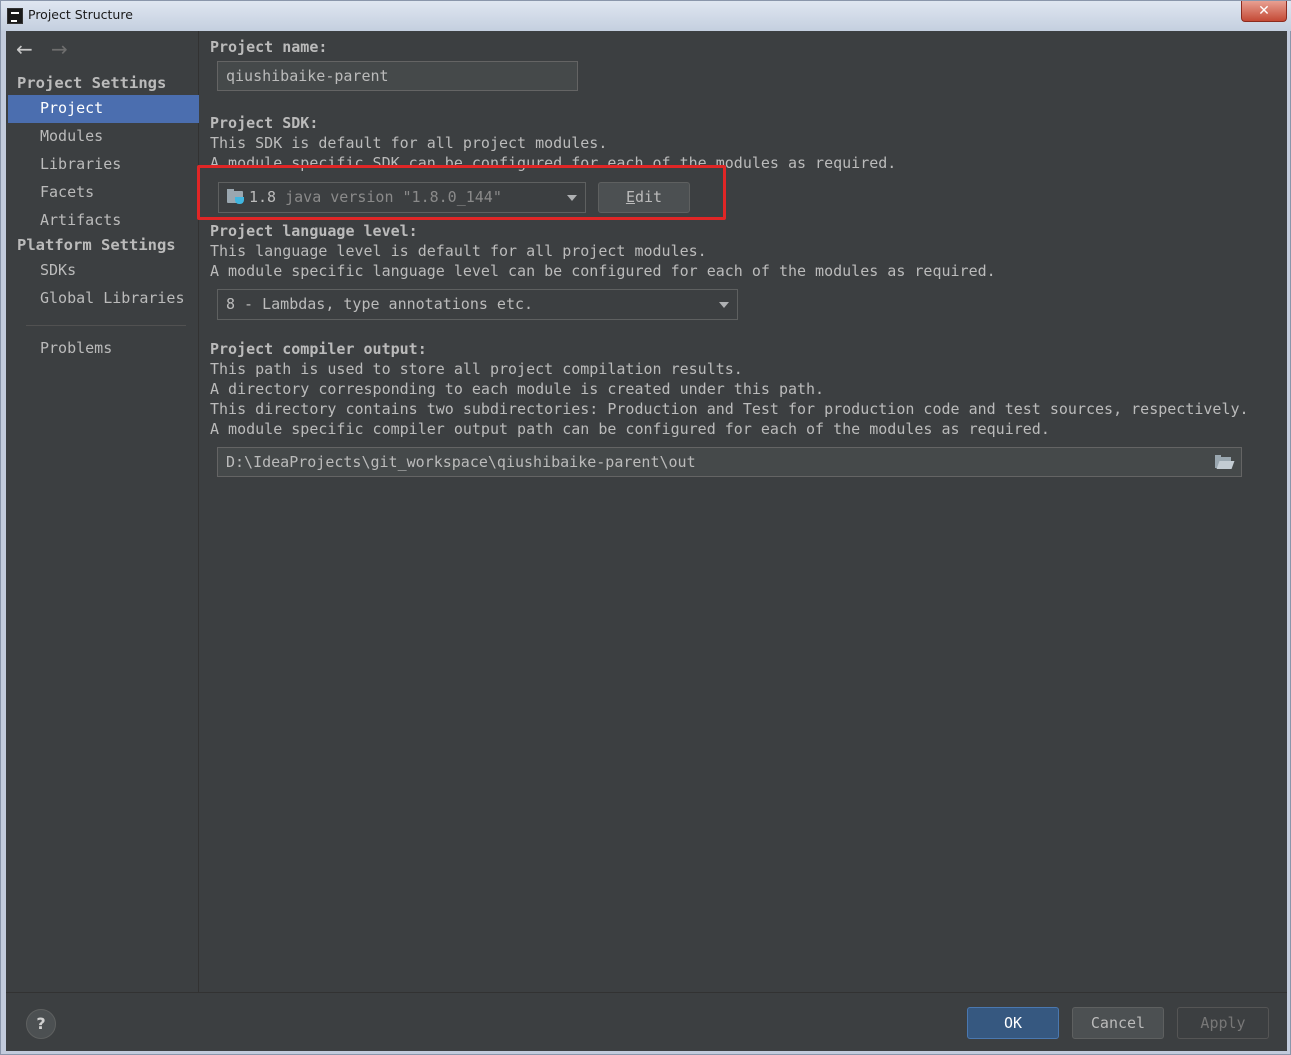 The image size is (1291, 1055). I want to click on platform-settings-header: Platform Settings, so click(96, 245).